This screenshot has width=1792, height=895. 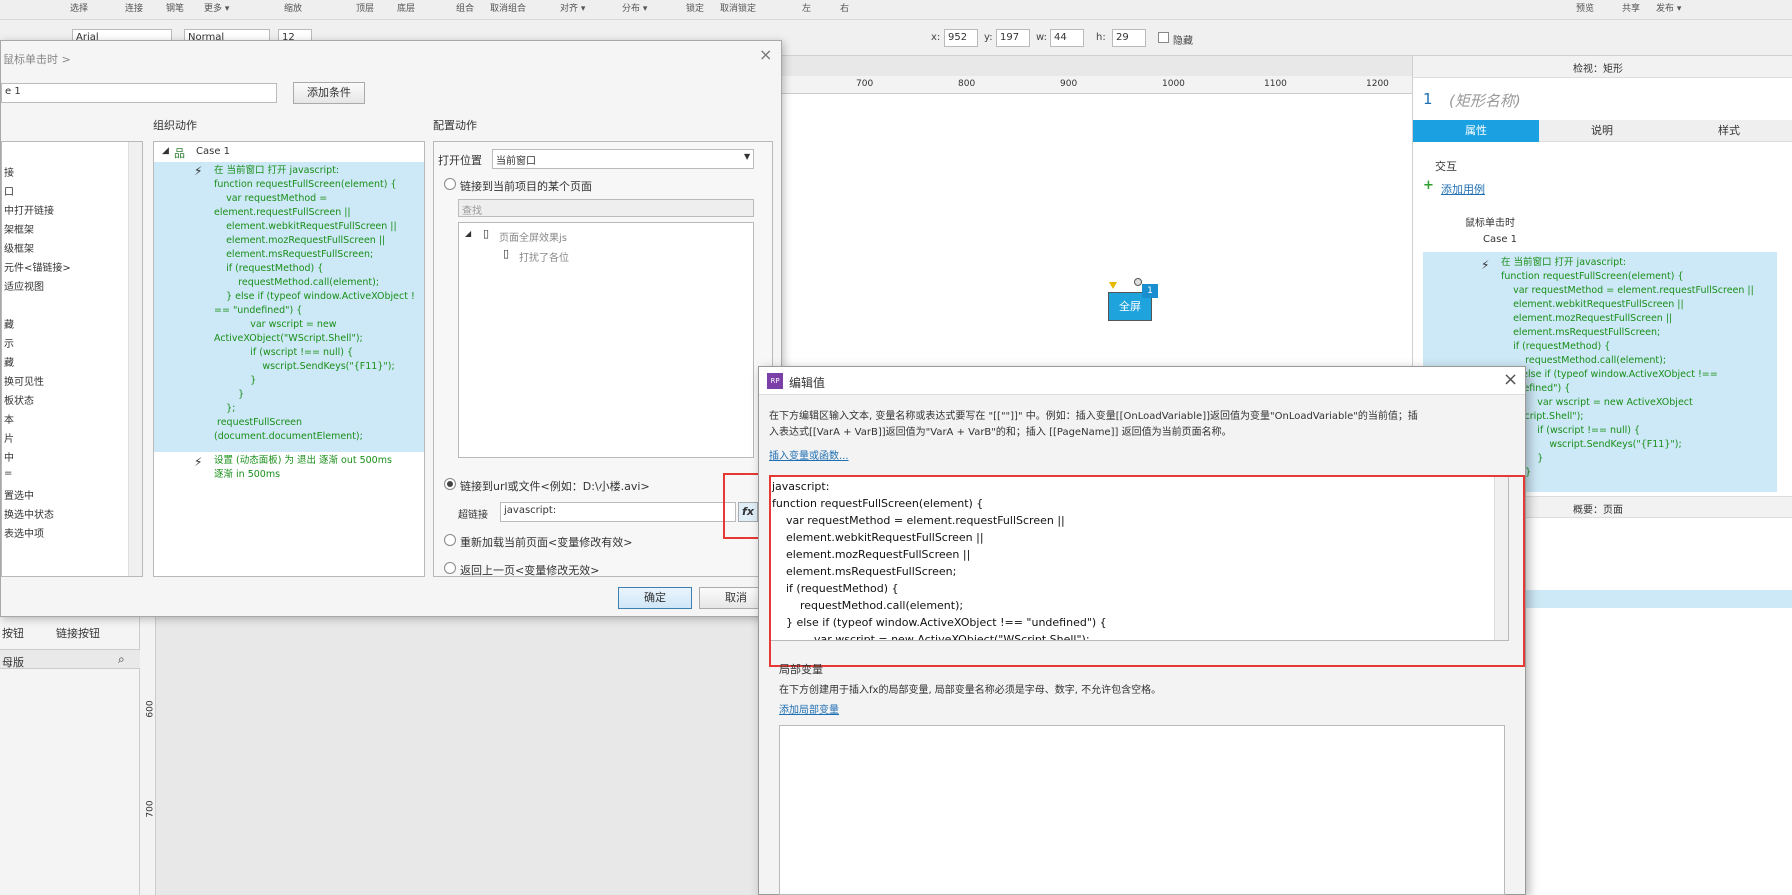 I want to click on action-list-item: =, so click(x=8, y=473).